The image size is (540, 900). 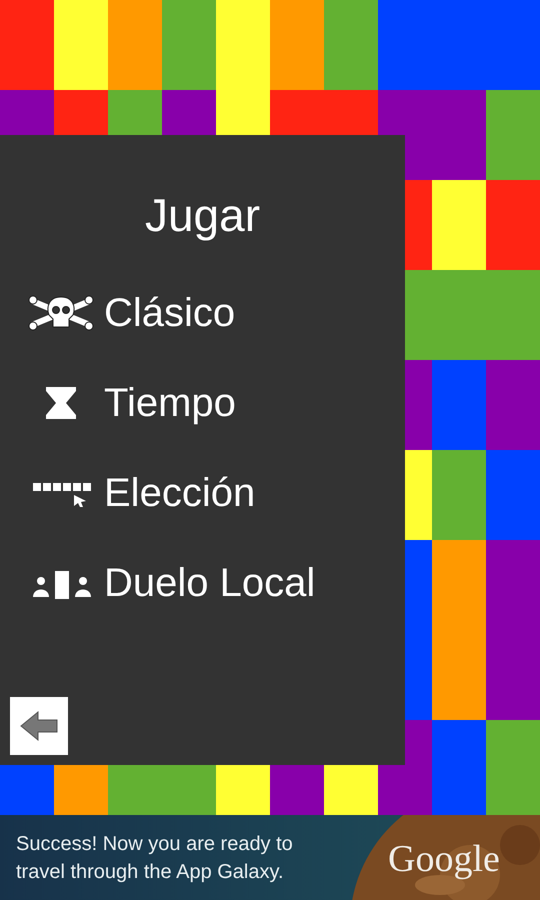 What do you see at coordinates (61, 313) in the screenshot?
I see `skull-icon` at bounding box center [61, 313].